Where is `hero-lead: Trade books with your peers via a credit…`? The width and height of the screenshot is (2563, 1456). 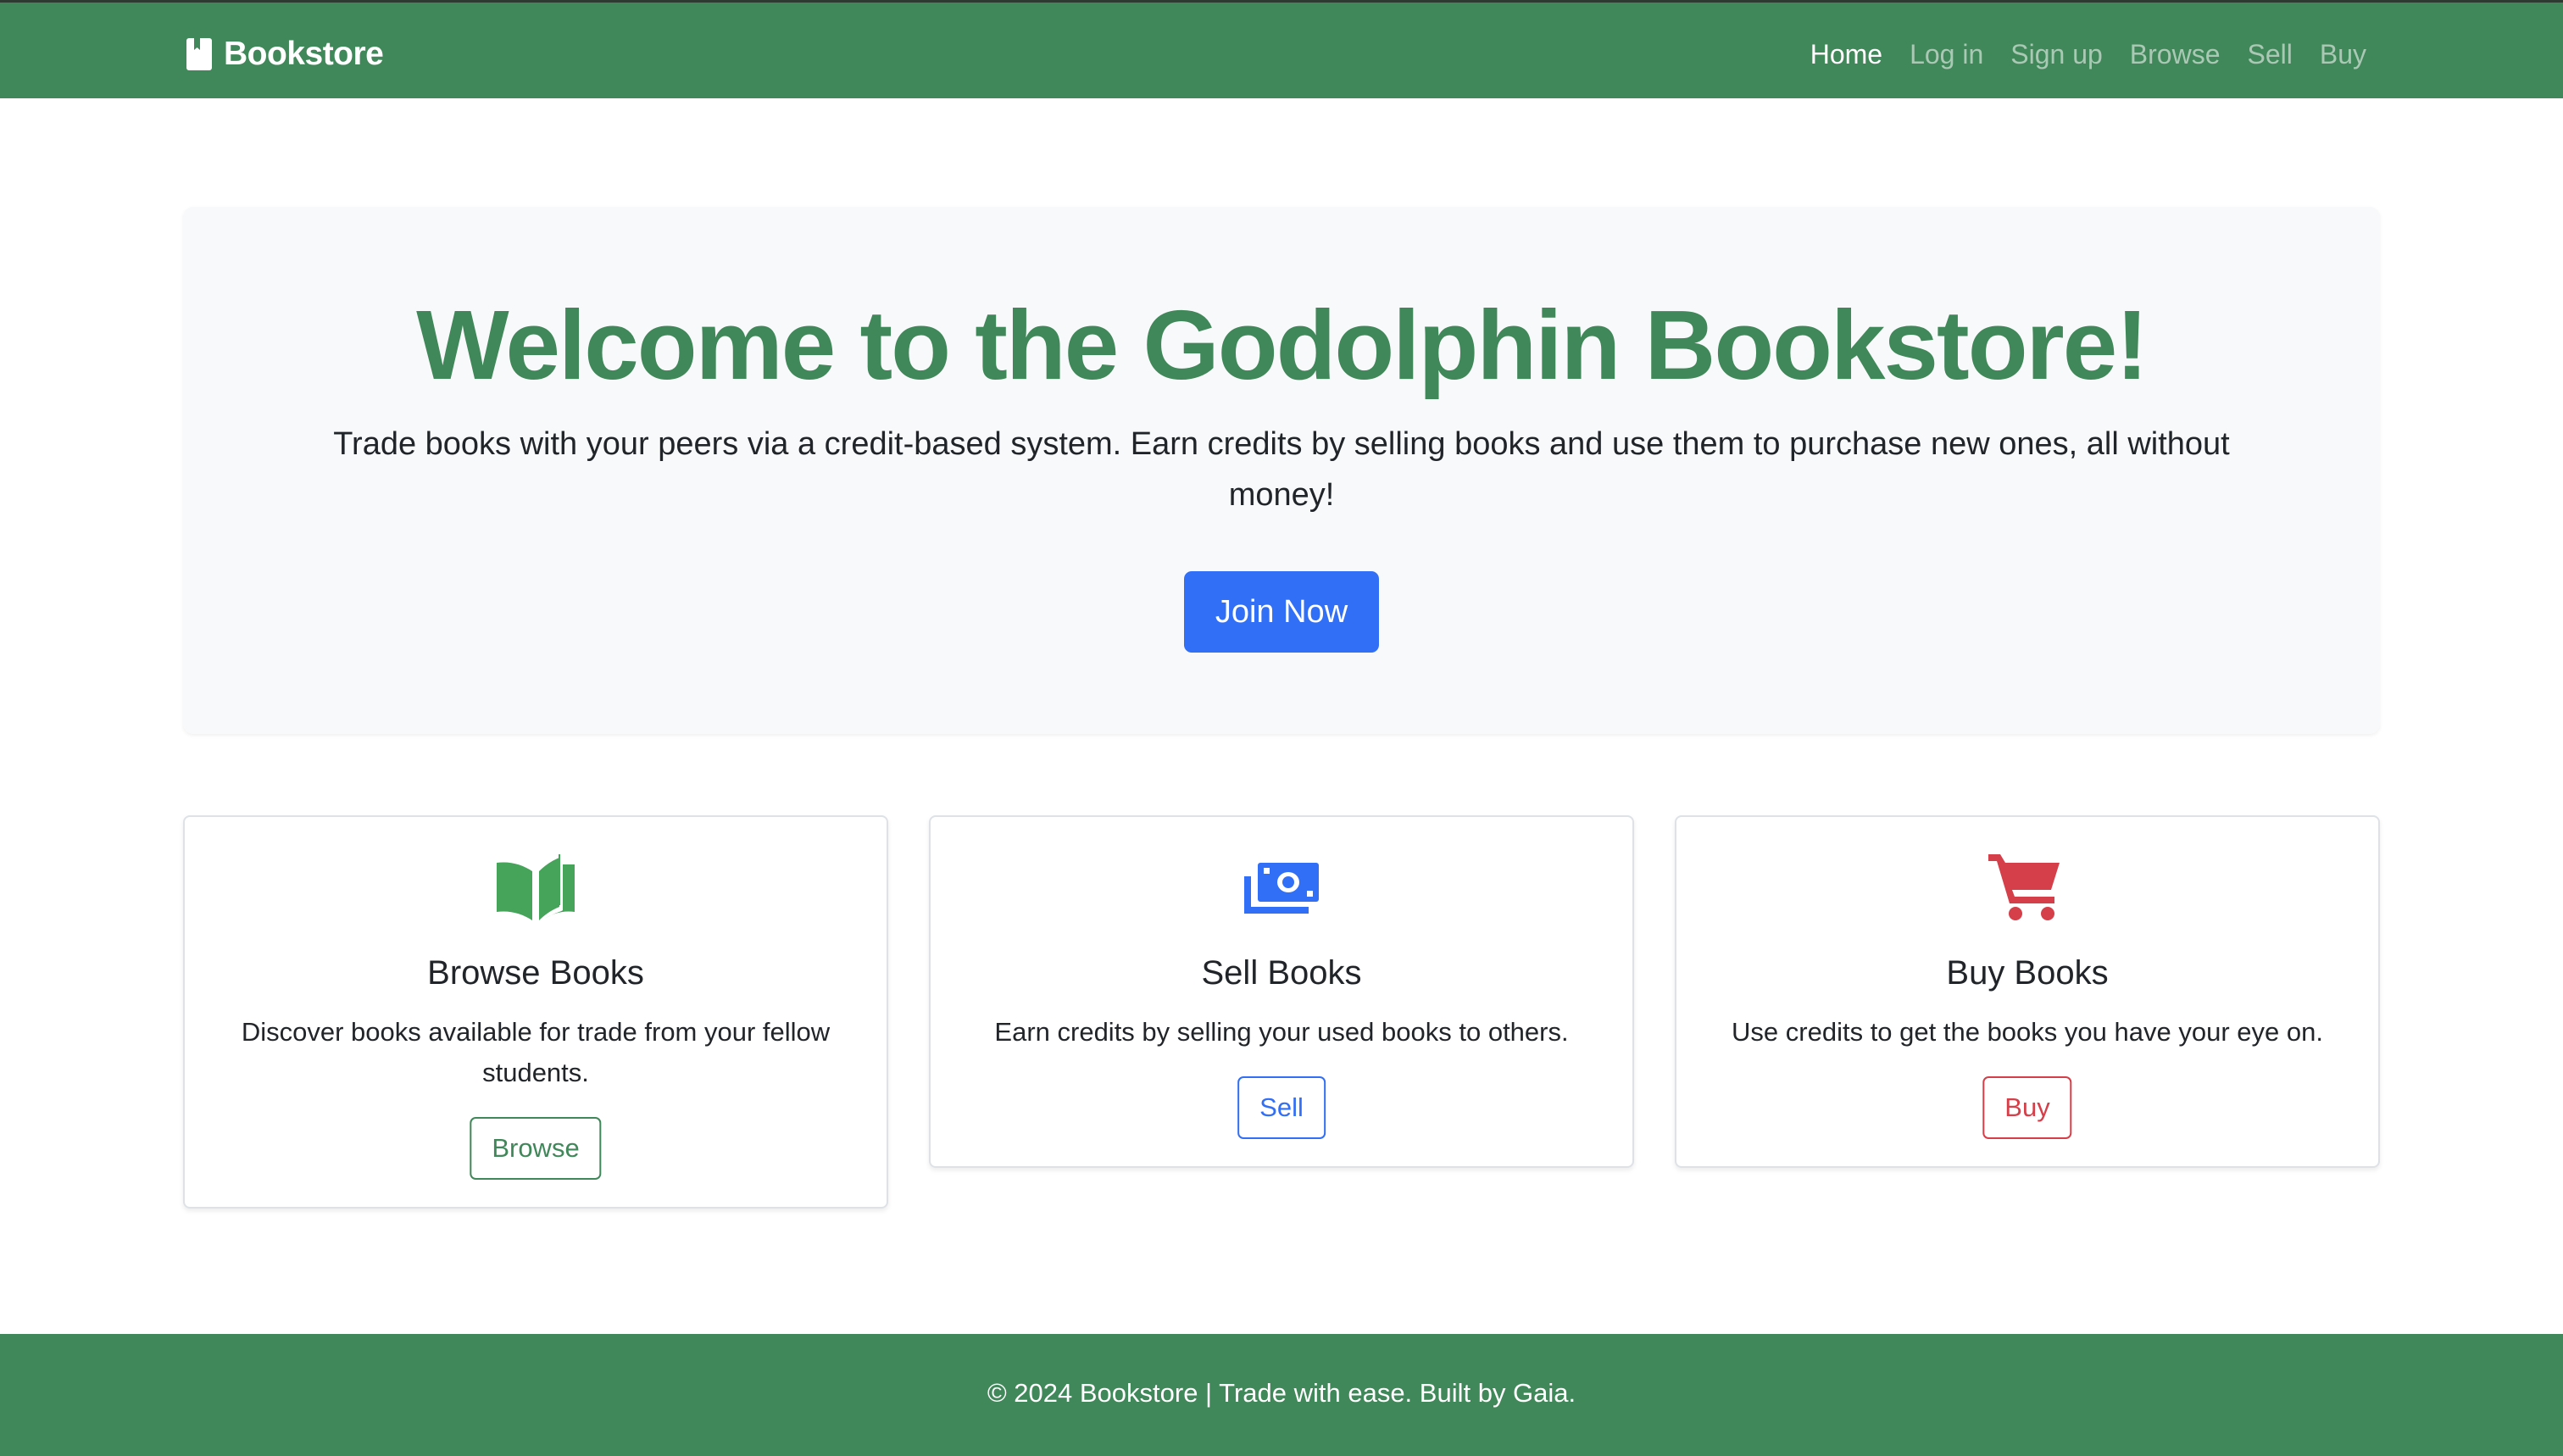 hero-lead: Trade books with your peers via a credit… is located at coordinates (1281, 469).